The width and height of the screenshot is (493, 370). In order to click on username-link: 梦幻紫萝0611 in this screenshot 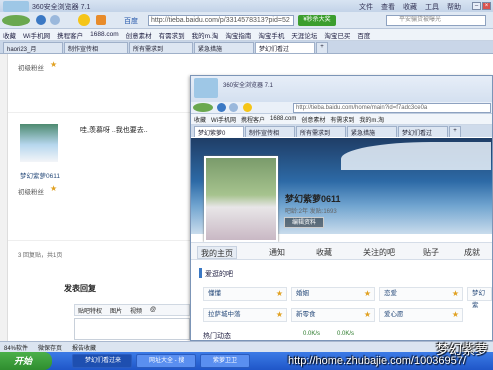, I will do `click(40, 175)`.